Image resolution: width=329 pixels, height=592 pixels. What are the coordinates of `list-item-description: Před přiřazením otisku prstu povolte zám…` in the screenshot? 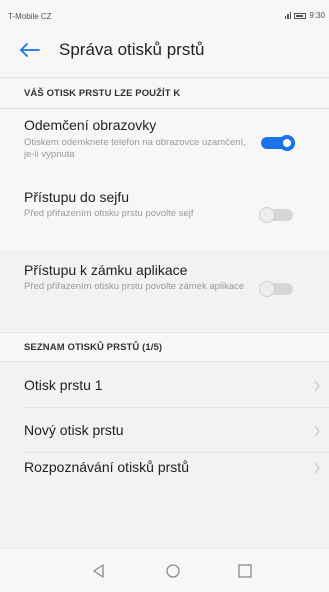 It's located at (134, 286).